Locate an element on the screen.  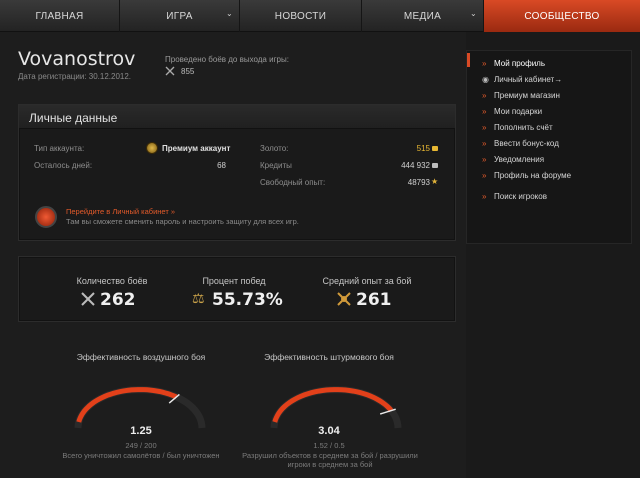
nav-item-label: ГЛАВНАЯ is located at coordinates (59, 16).